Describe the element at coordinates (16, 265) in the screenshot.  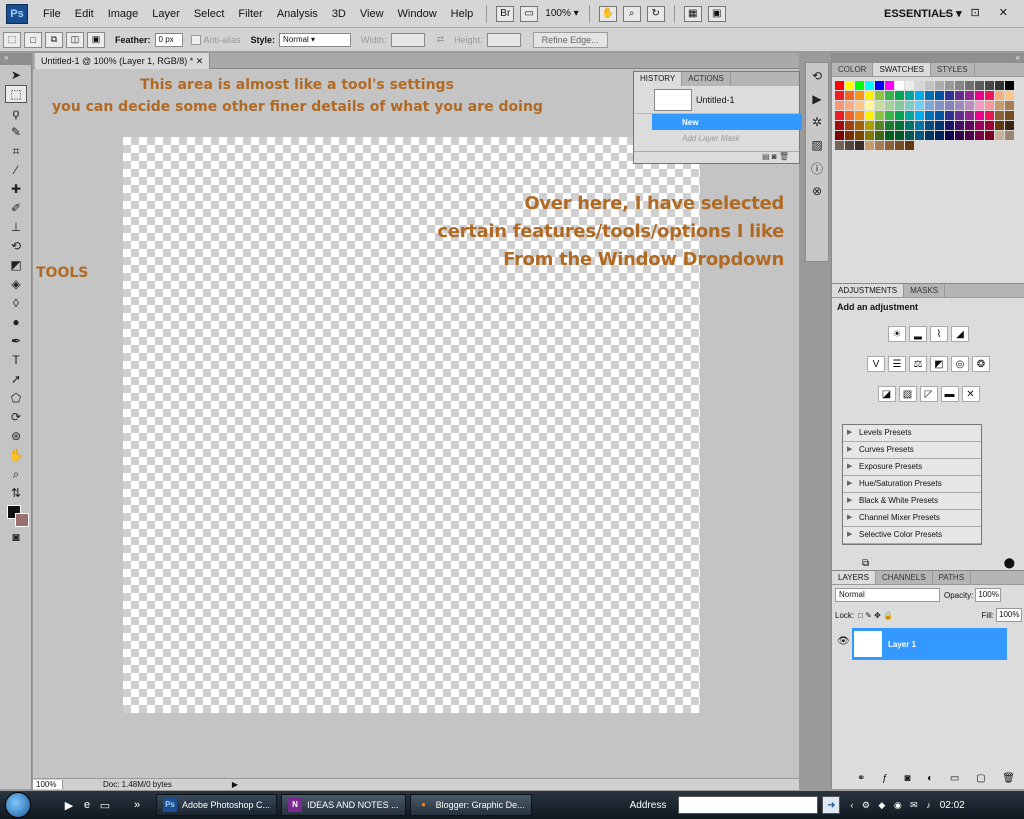
I see `eraser-tool-icon: ◩` at that location.